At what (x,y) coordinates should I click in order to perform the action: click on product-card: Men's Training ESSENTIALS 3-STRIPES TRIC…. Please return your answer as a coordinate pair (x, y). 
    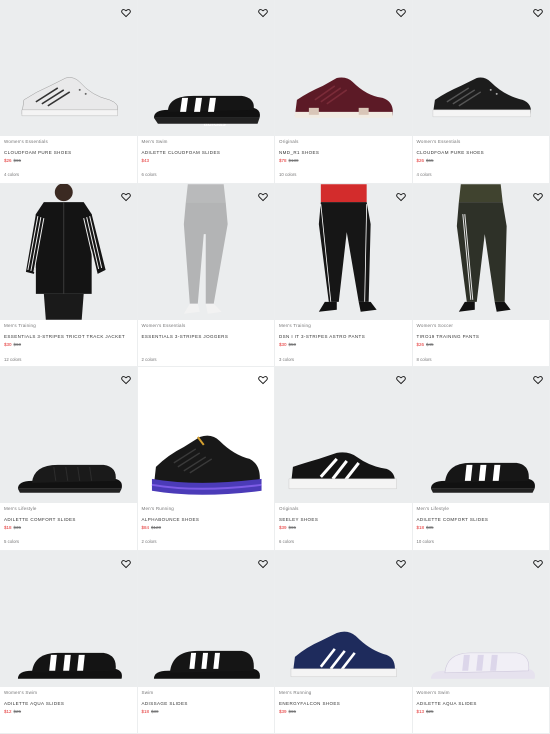
    Looking at the image, I should click on (69, 276).